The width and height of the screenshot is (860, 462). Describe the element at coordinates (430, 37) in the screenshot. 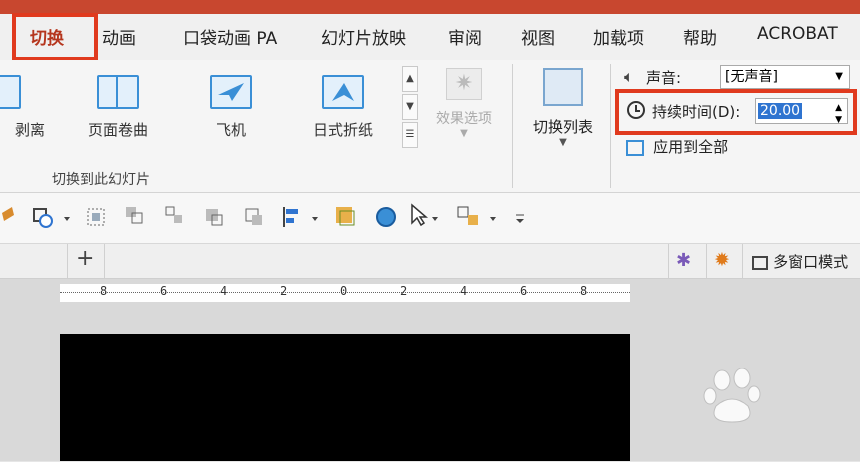

I see `ribbon-tabs: 切换 动画 口袋动画 PA 幻灯片放映 审阅 视图 加载项 帮助 ACROBAT` at that location.